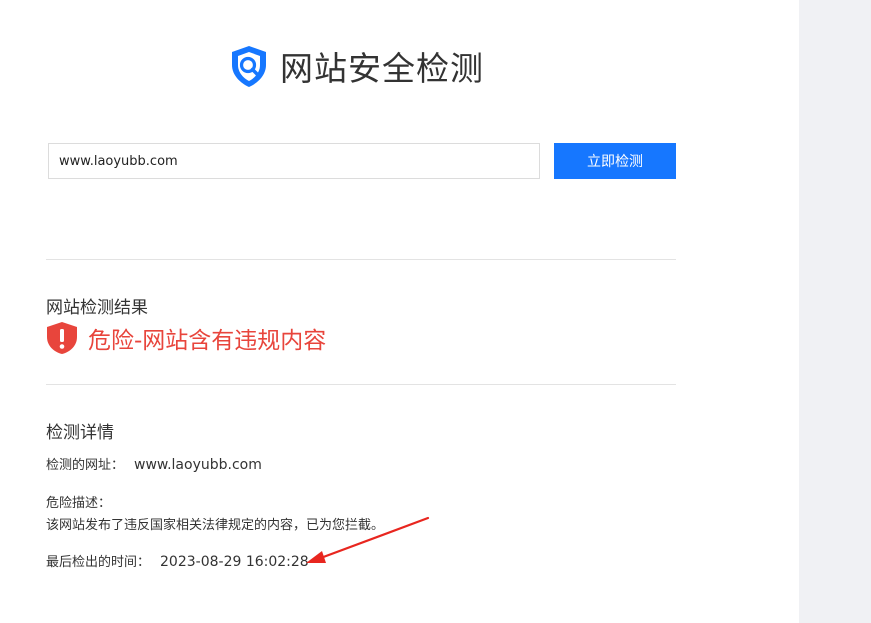  I want to click on detected-url-label: 检测的网址：, so click(85, 465).